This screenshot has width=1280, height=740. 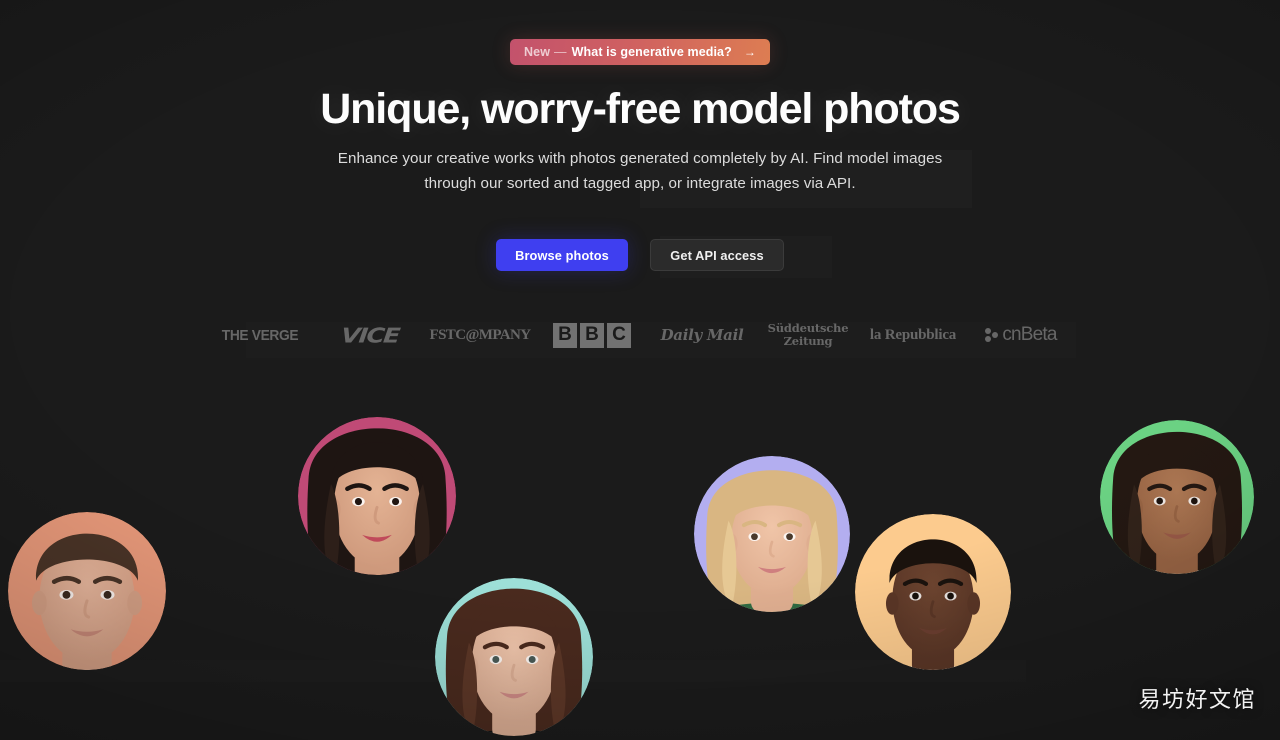 What do you see at coordinates (717, 255) in the screenshot?
I see `get-api-access-button: Get API access` at bounding box center [717, 255].